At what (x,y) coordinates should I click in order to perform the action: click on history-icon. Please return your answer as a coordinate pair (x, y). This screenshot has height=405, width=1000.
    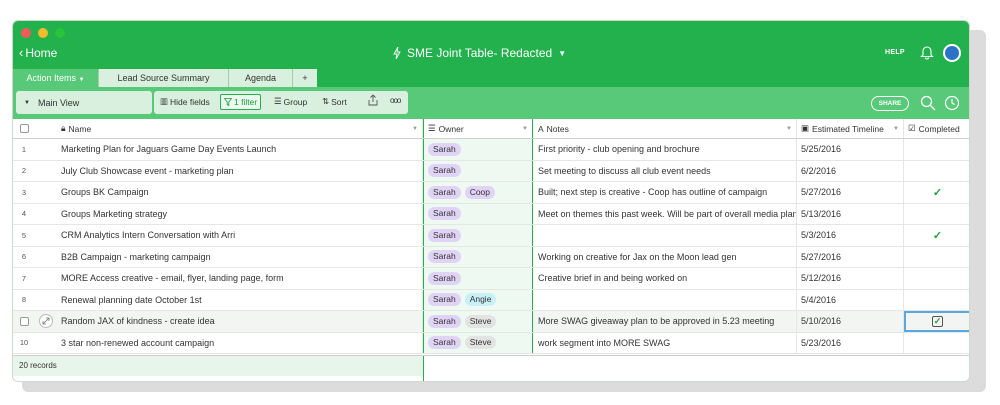
    Looking at the image, I should click on (952, 103).